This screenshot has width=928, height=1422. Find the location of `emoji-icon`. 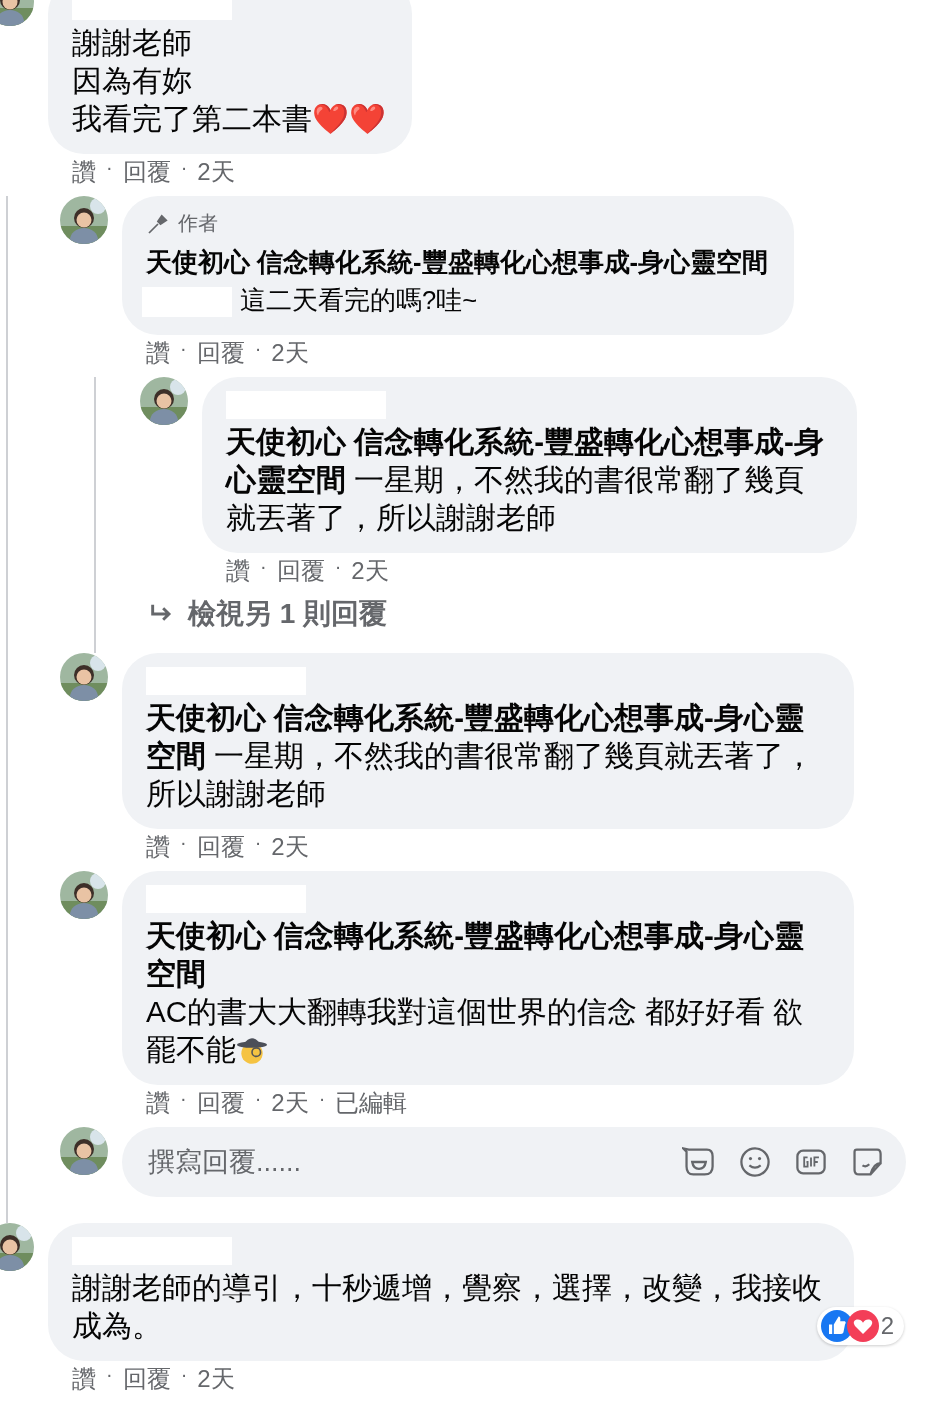

emoji-icon is located at coordinates (755, 1162).